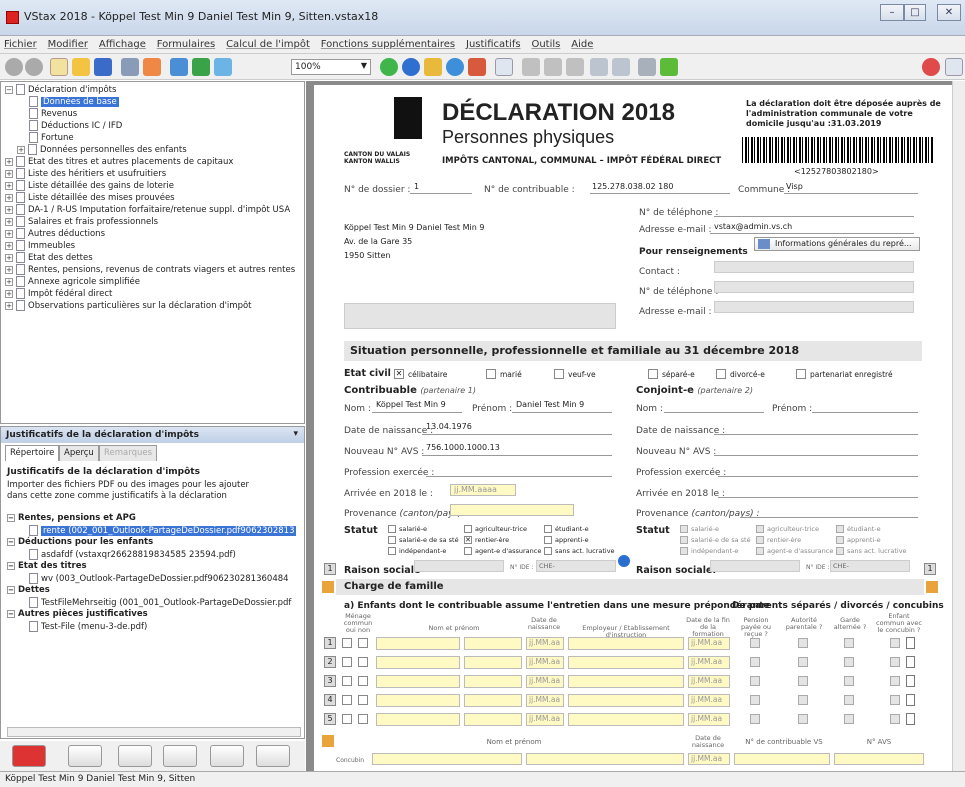 This screenshot has height=787, width=965. What do you see at coordinates (949, 12) in the screenshot?
I see `close-button: ✕` at bounding box center [949, 12].